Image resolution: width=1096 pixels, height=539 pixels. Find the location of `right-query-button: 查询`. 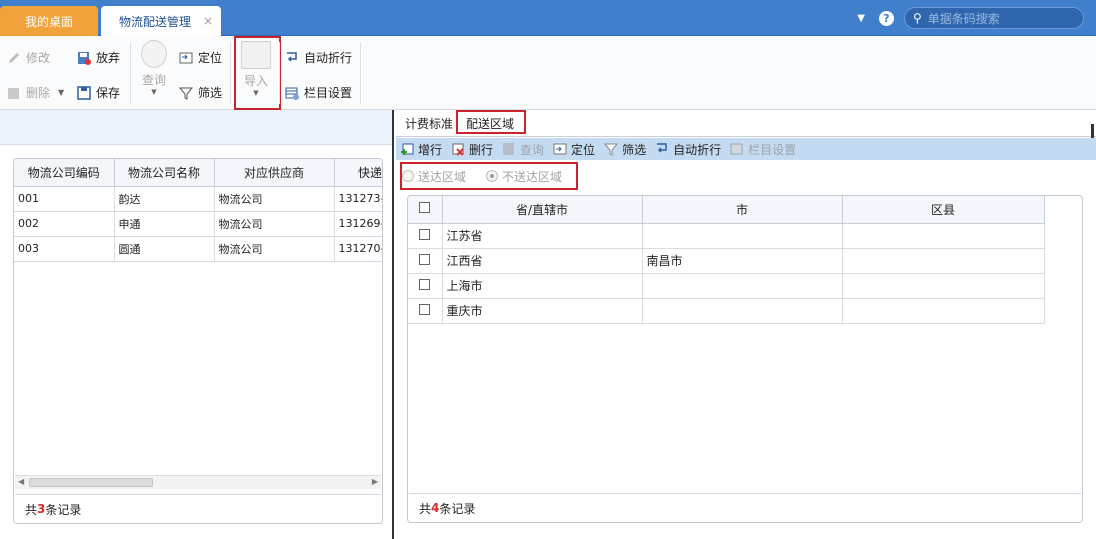

right-query-button: 查询 is located at coordinates (523, 149).